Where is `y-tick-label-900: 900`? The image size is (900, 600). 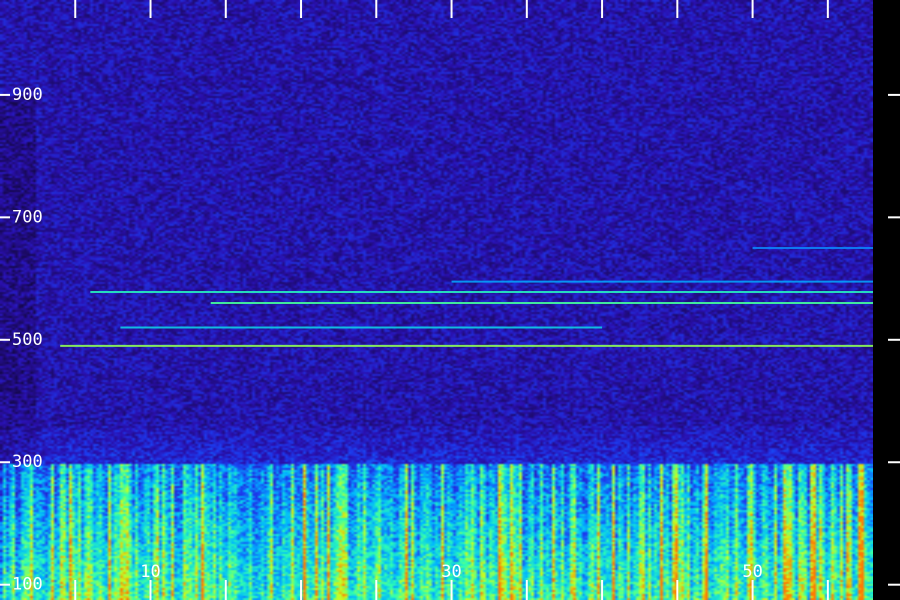
y-tick-label-900: 900 is located at coordinates (27, 95).